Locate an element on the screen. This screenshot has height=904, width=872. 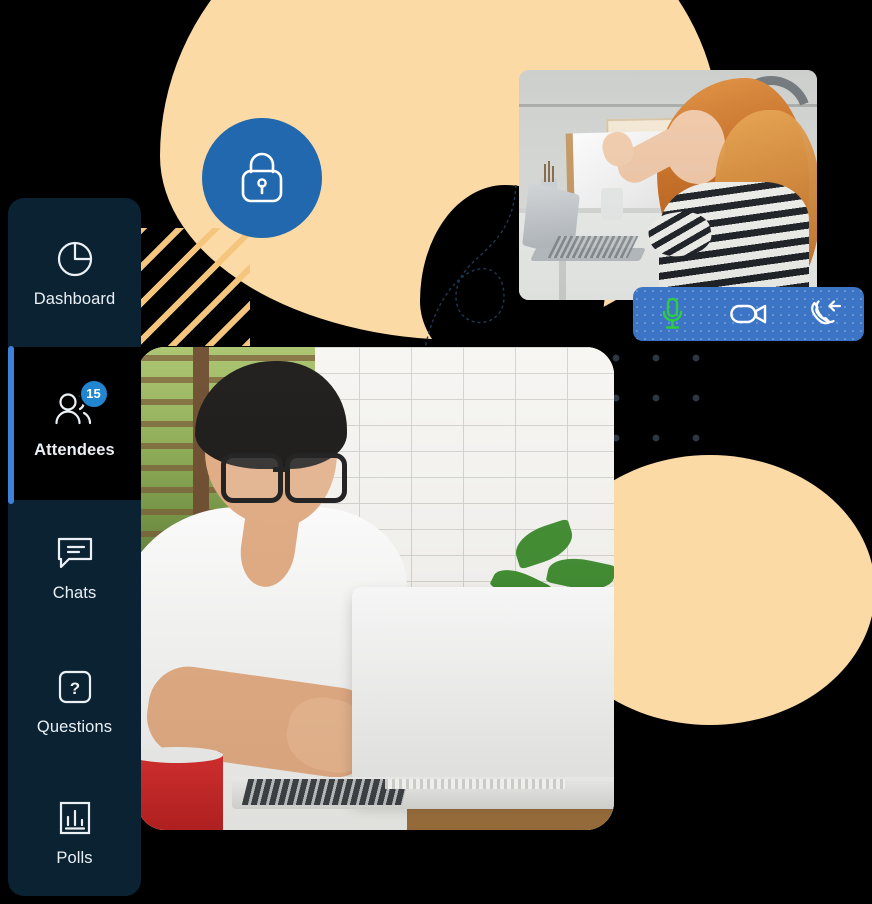
sidebar-item-polls: Polls is located at coordinates (74, 832).